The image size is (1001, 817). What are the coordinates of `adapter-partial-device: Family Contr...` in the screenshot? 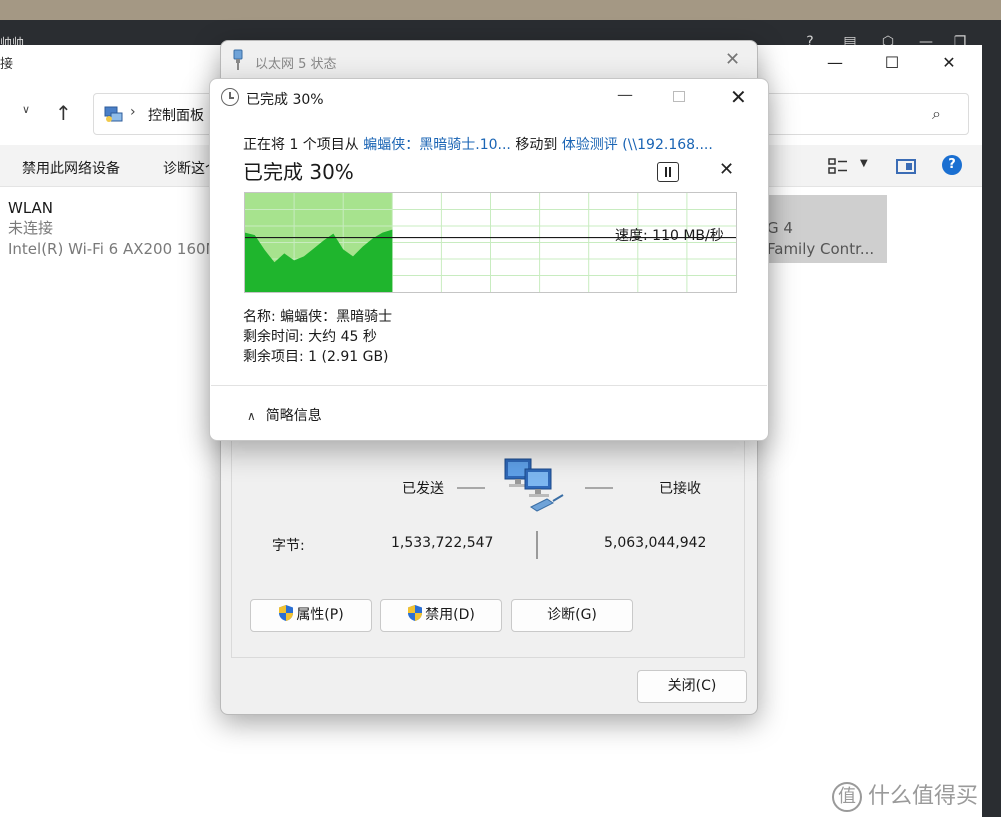 It's located at (821, 249).